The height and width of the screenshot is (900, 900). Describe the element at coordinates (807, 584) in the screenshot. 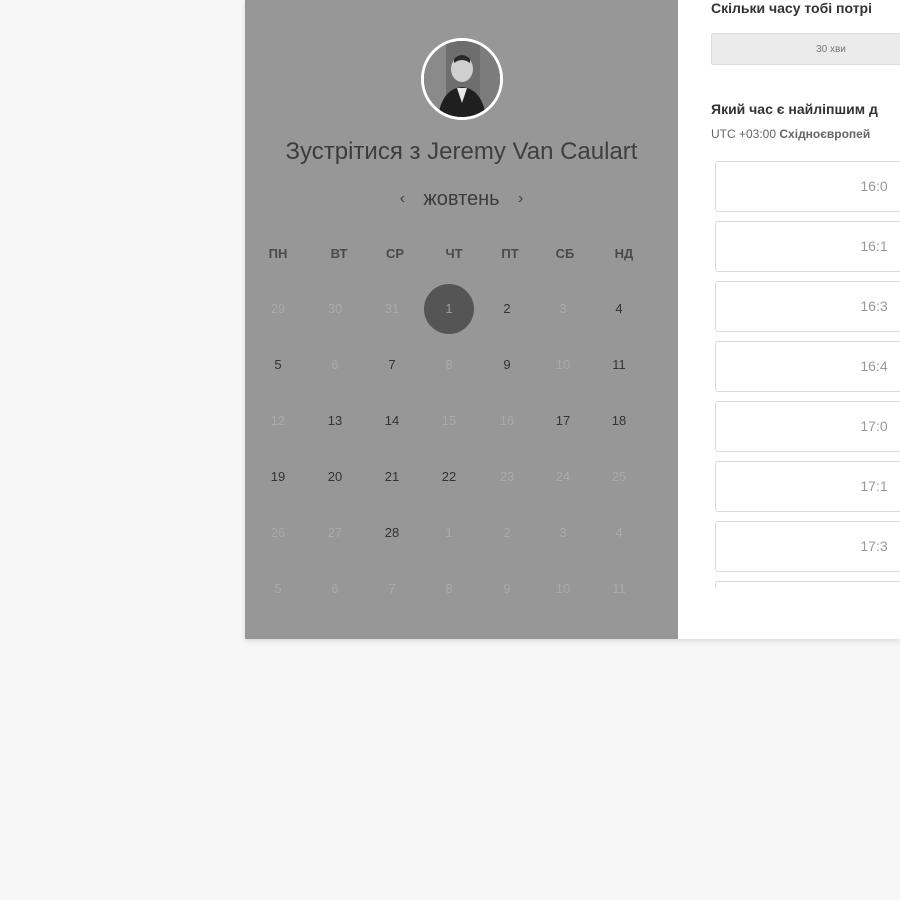

I see `time-slot` at that location.